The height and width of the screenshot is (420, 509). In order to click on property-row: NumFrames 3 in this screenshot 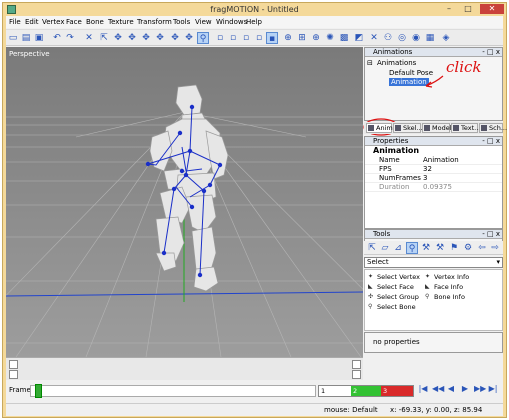, I will do `click(433, 178)`.